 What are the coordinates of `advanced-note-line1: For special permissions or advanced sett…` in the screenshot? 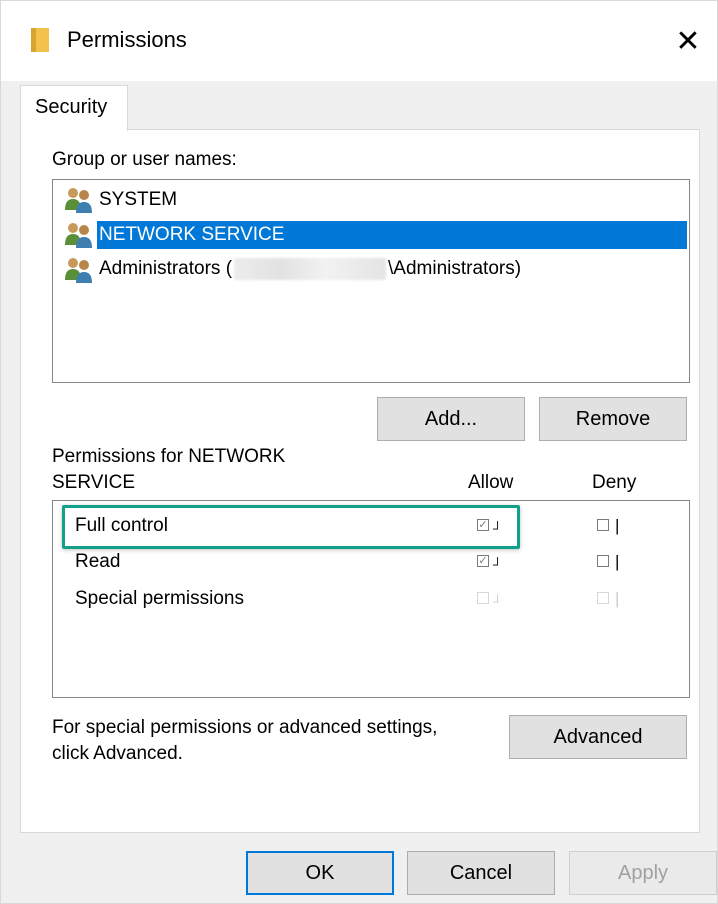 It's located at (245, 727).